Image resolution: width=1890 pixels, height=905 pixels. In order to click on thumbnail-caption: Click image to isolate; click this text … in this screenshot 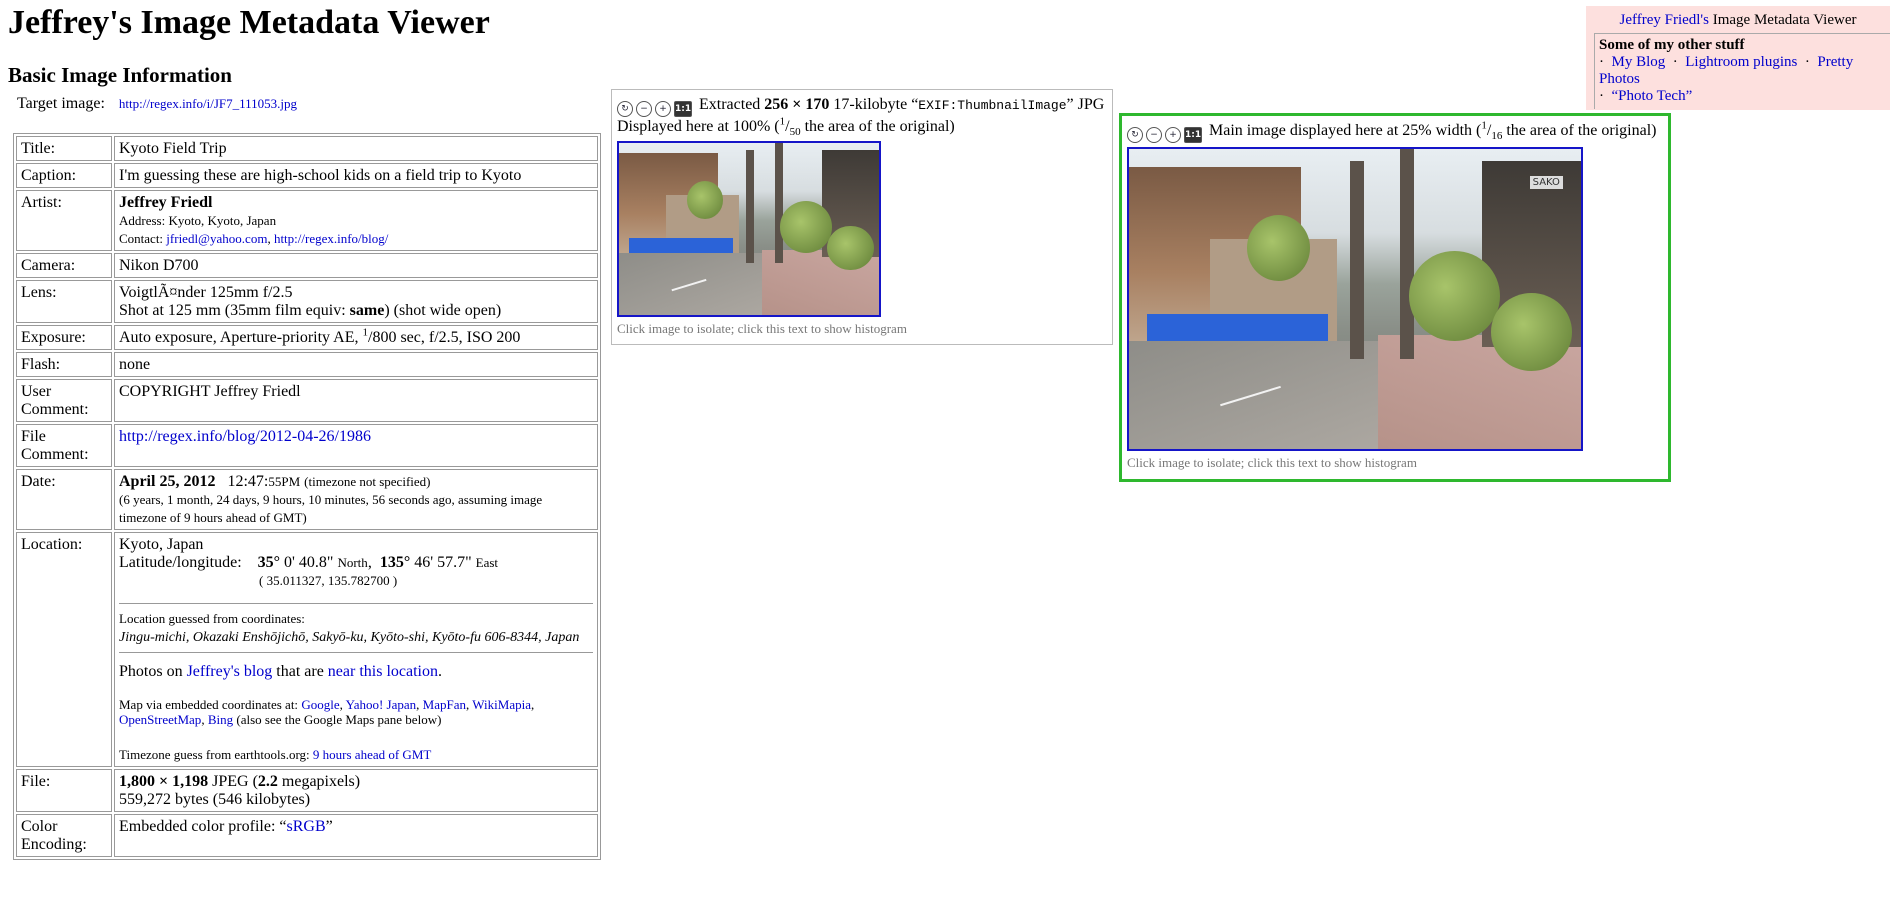, I will do `click(862, 329)`.